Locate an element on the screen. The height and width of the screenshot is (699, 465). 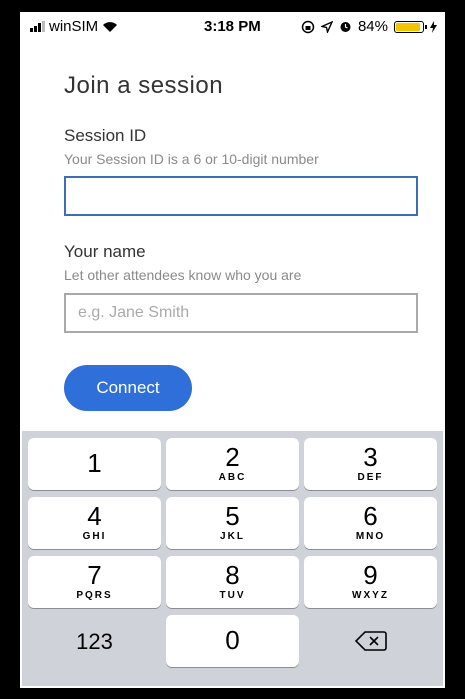
connect-button: Connect is located at coordinates (128, 388).